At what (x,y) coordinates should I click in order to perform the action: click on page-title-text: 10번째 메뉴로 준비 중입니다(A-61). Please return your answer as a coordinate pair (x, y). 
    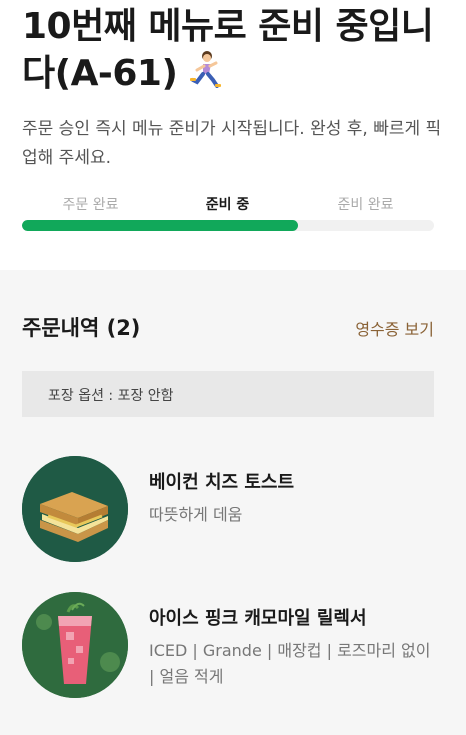
    Looking at the image, I should click on (228, 50).